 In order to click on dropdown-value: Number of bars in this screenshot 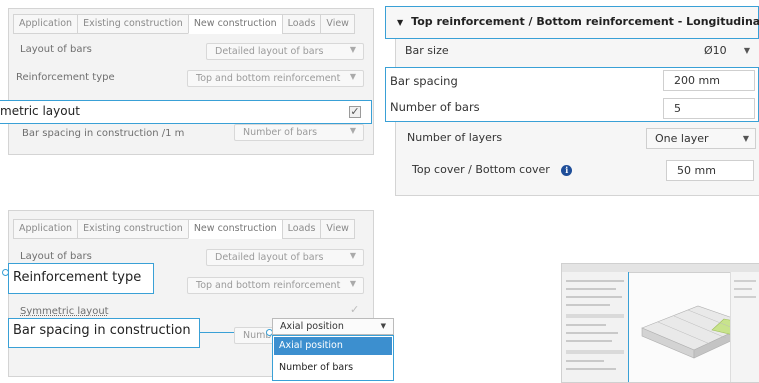, I will do `click(280, 132)`.